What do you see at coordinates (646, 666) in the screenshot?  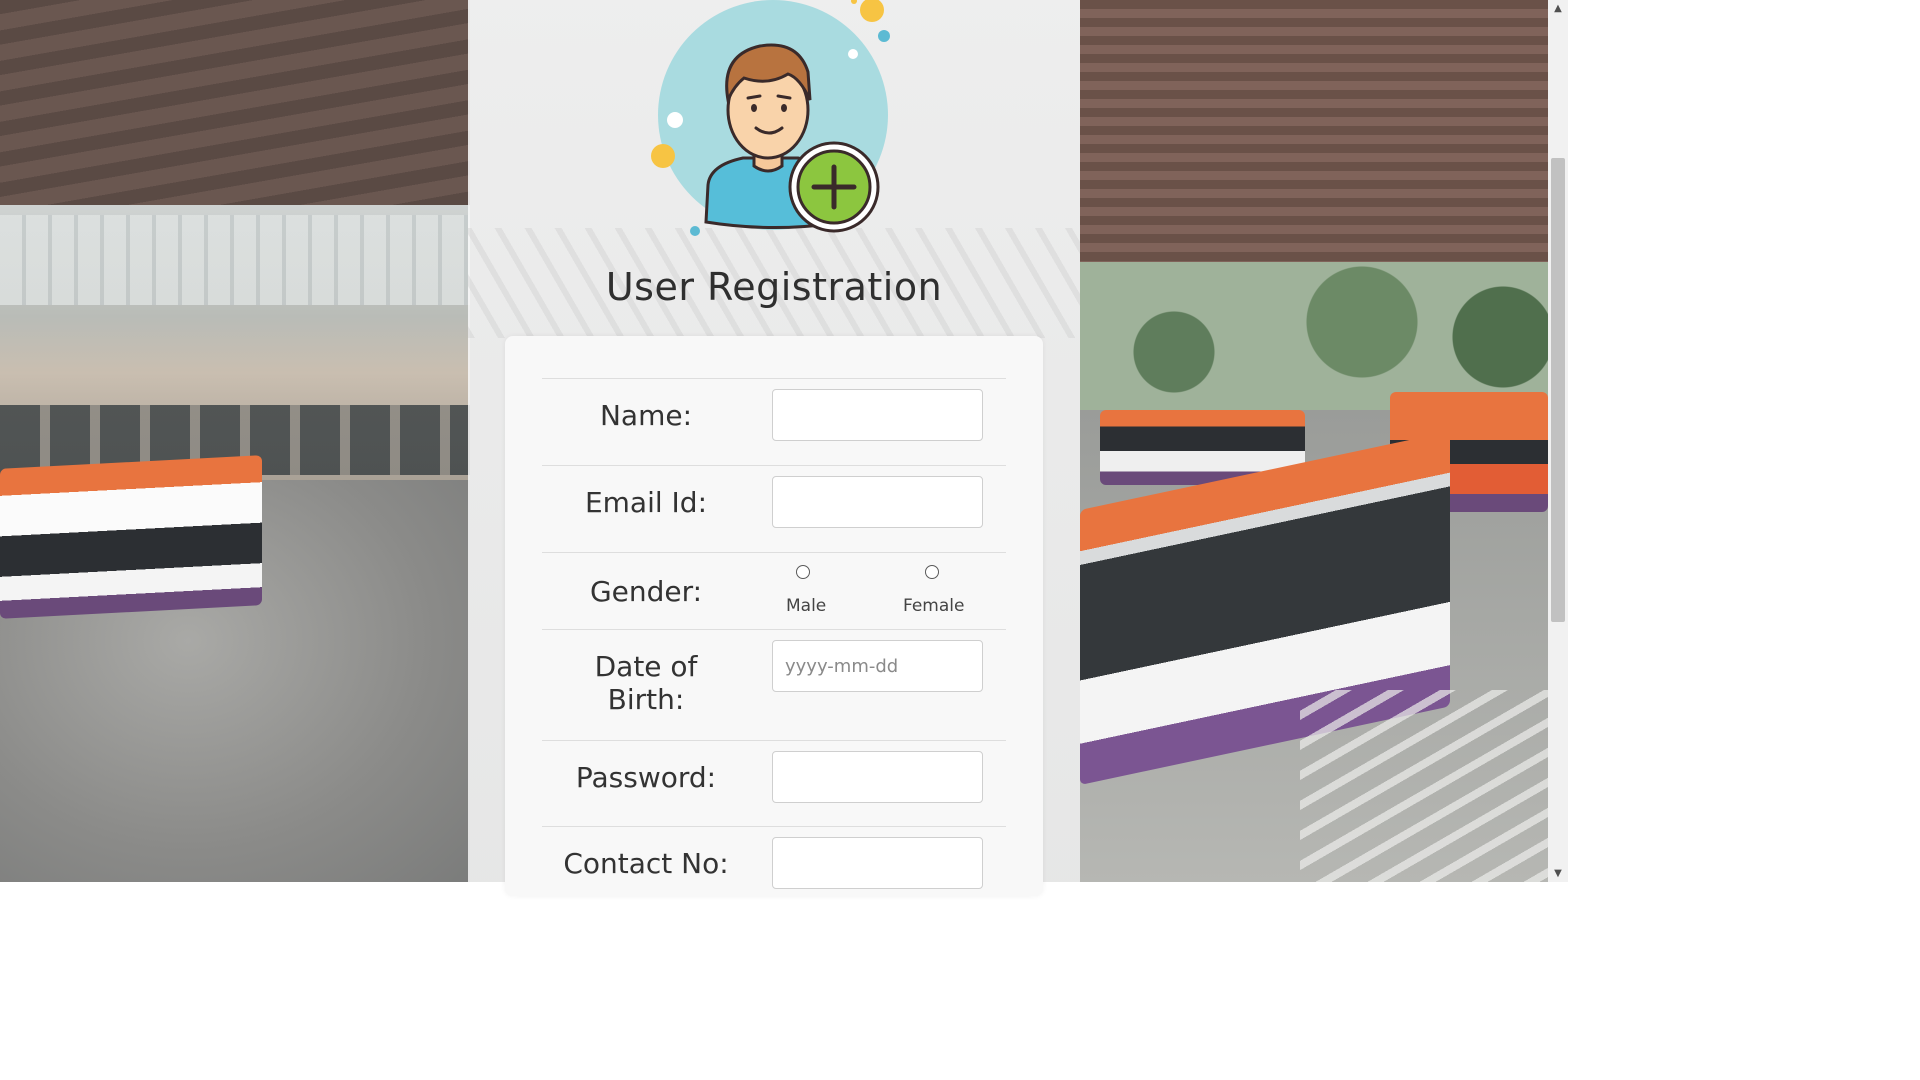 I see `dob-label-line1: Date of` at bounding box center [646, 666].